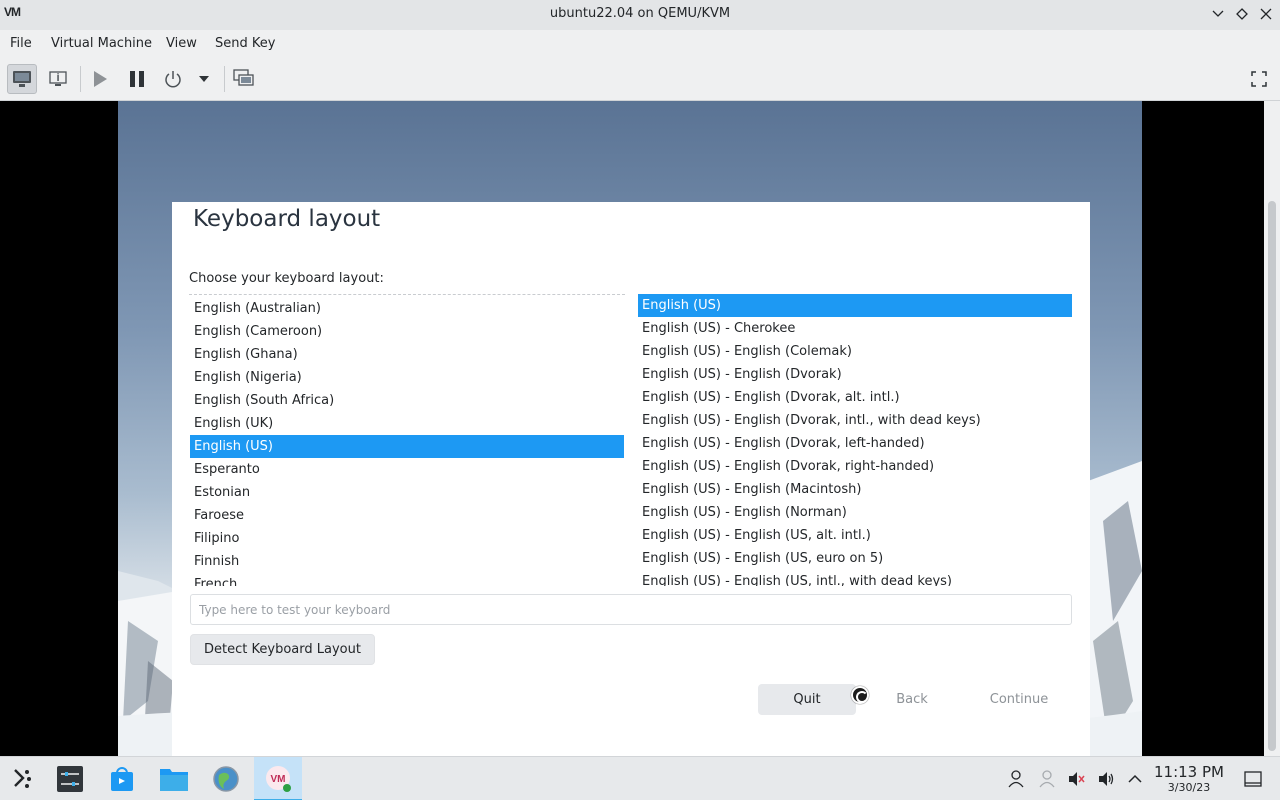 The image size is (1280, 800). I want to click on variant-list-item: English (US) - English (Colemak), so click(855, 351).